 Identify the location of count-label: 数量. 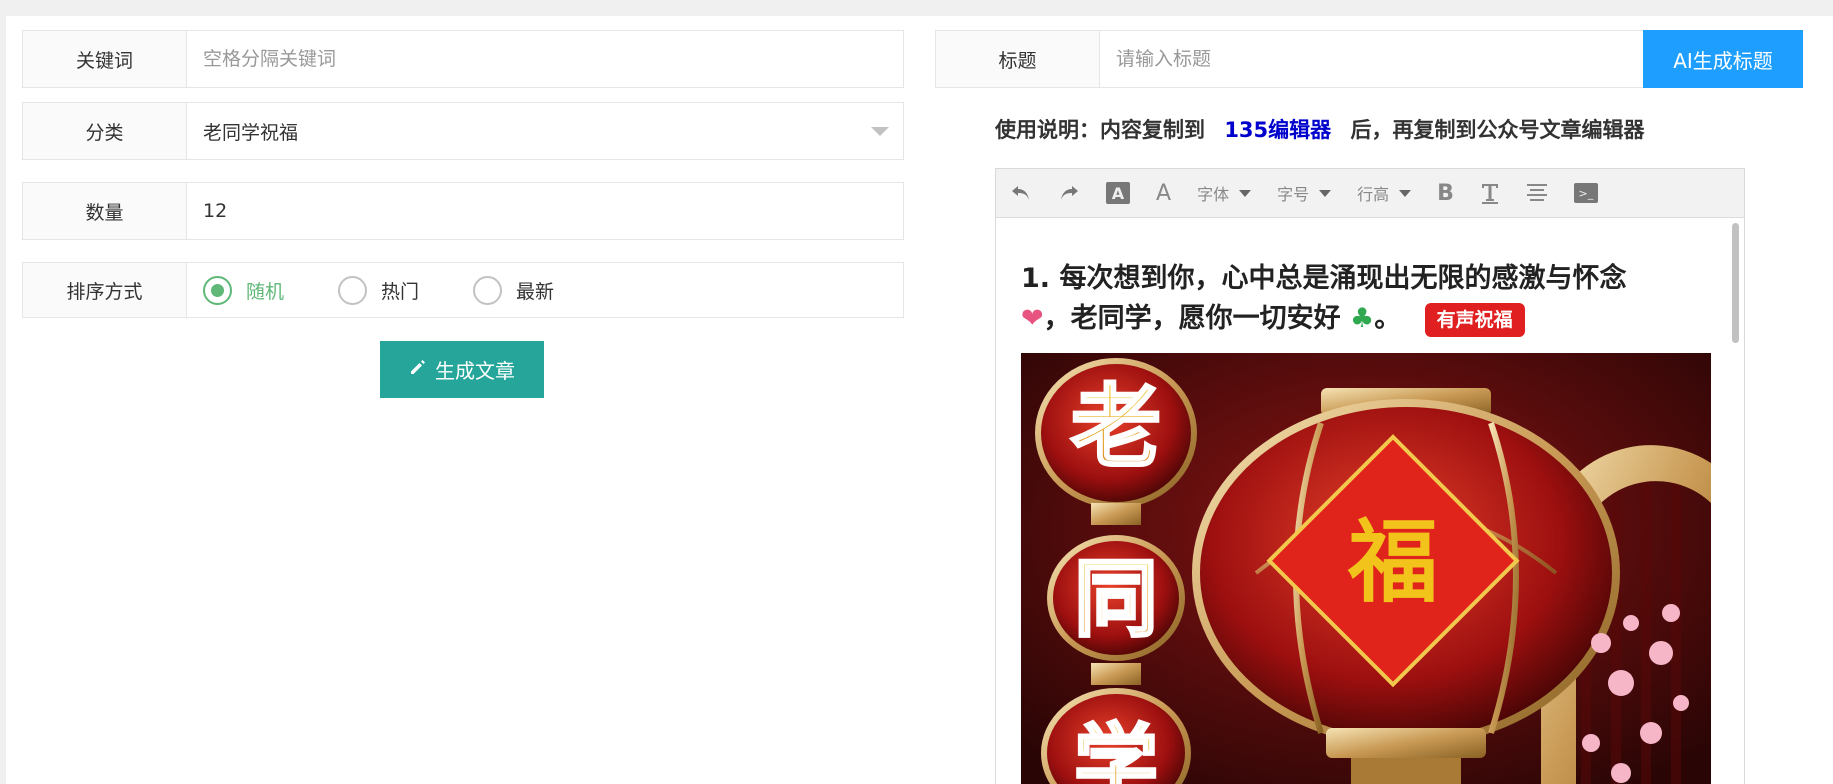
(105, 211).